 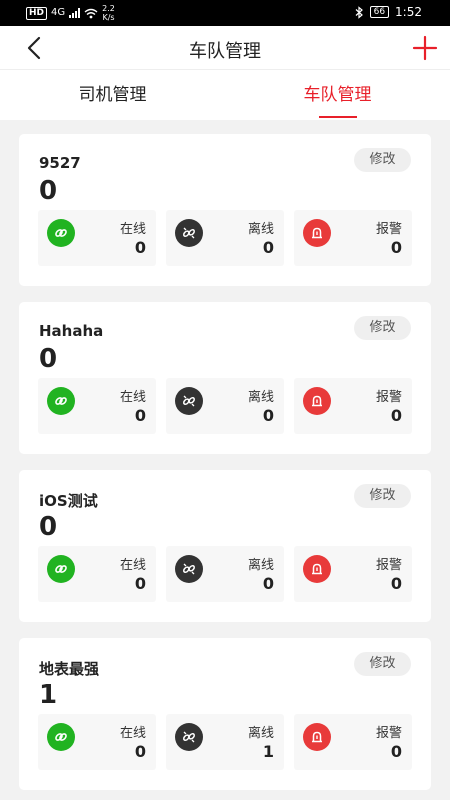 What do you see at coordinates (379, 12) in the screenshot?
I see `battery-icon: 66` at bounding box center [379, 12].